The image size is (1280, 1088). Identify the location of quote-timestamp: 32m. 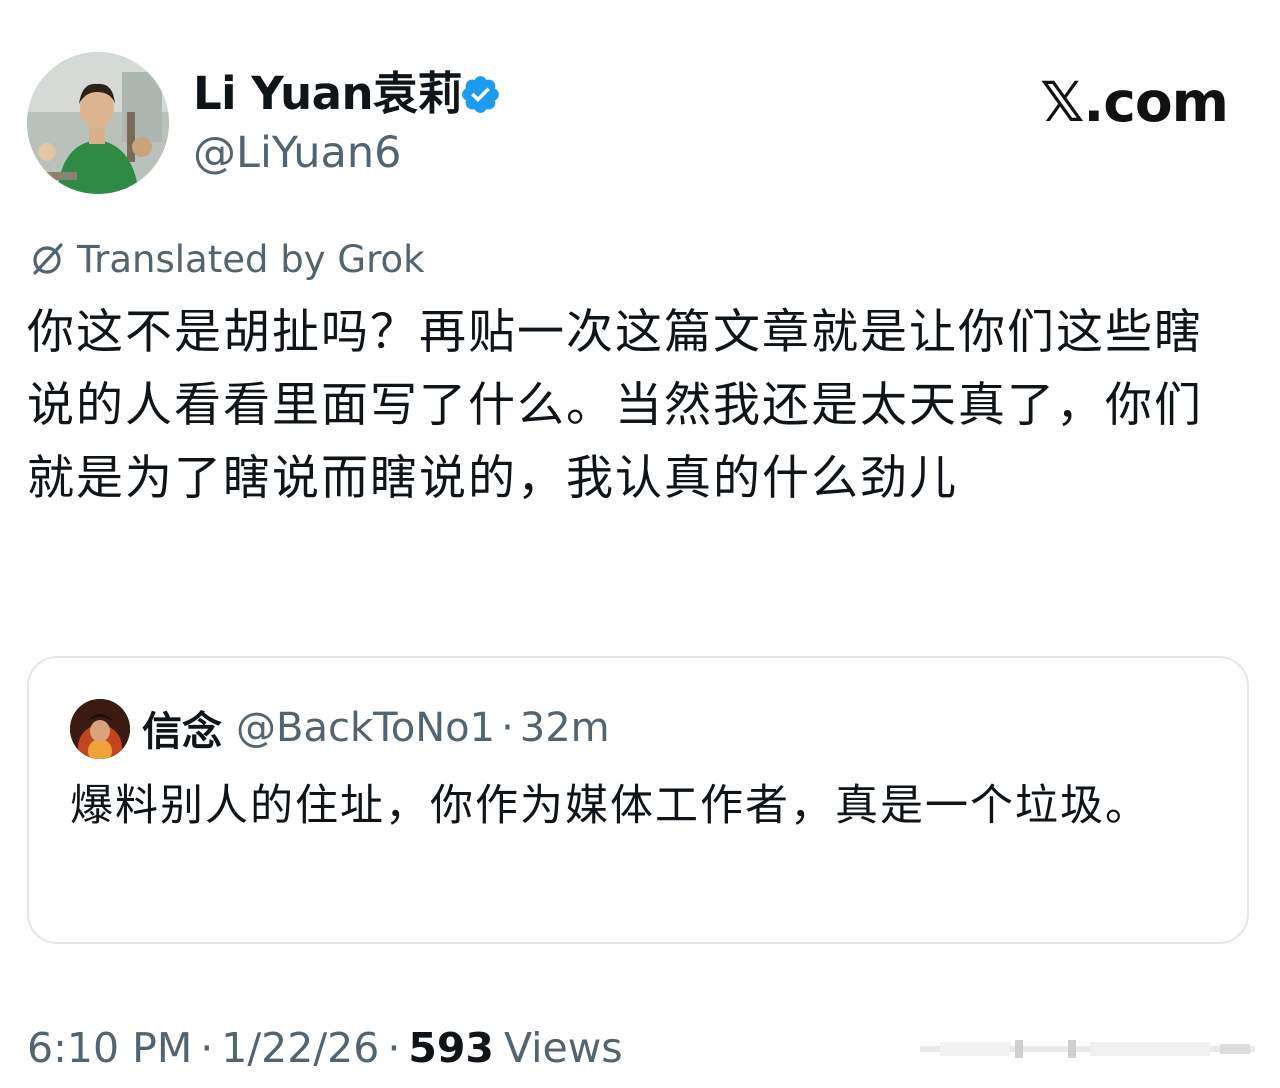
(565, 728).